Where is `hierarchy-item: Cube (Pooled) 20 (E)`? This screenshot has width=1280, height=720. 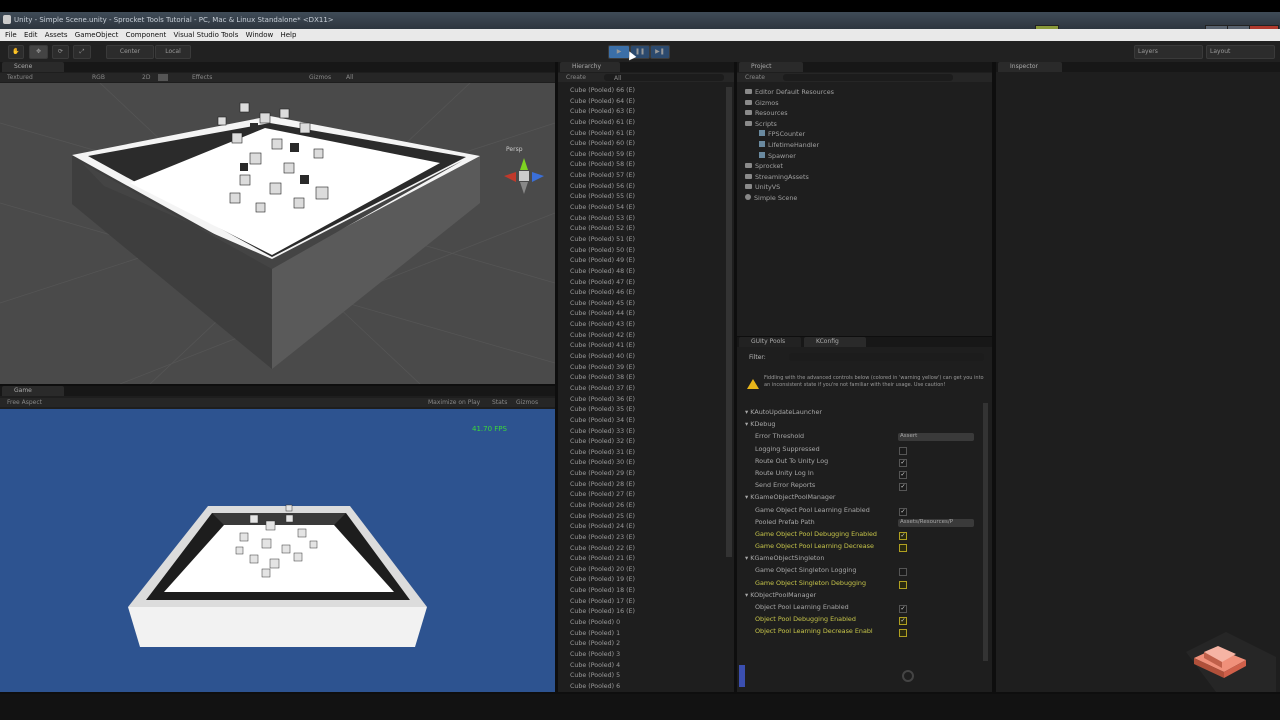 hierarchy-item: Cube (Pooled) 20 (E) is located at coordinates (642, 571).